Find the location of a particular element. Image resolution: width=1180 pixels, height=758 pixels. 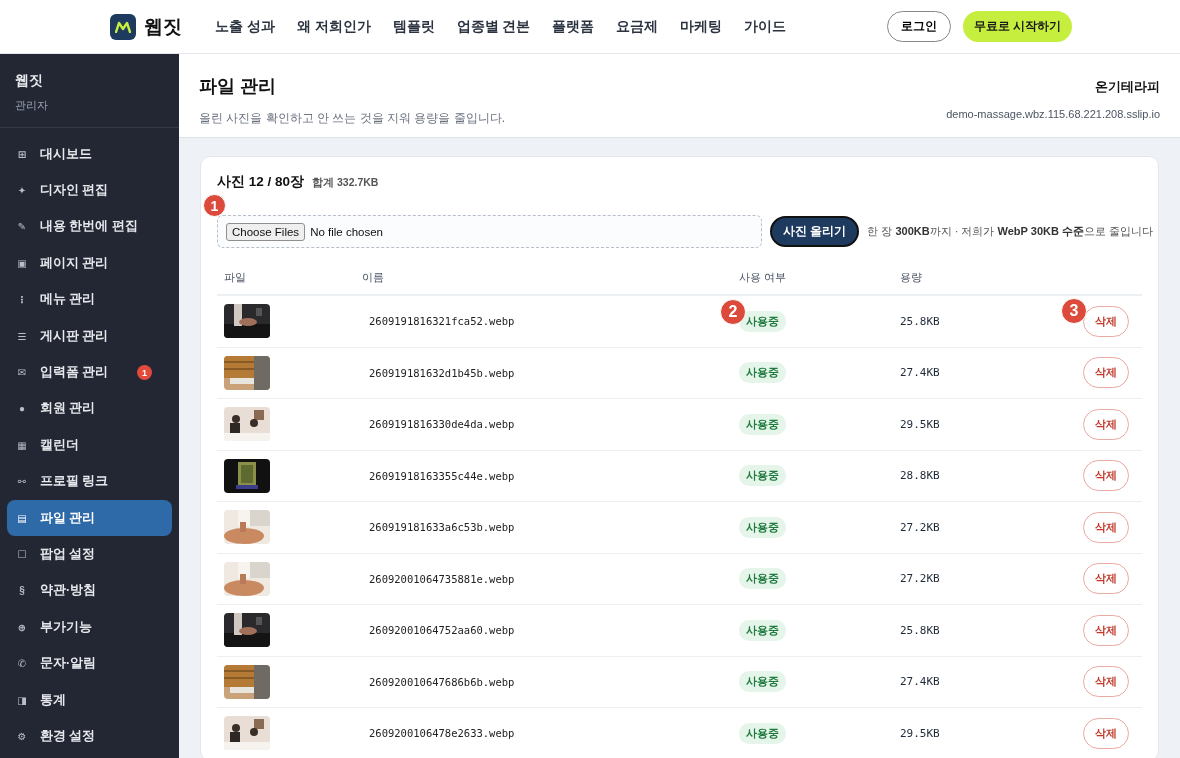

sidebar-item-label: 부가기능 is located at coordinates (66, 627).